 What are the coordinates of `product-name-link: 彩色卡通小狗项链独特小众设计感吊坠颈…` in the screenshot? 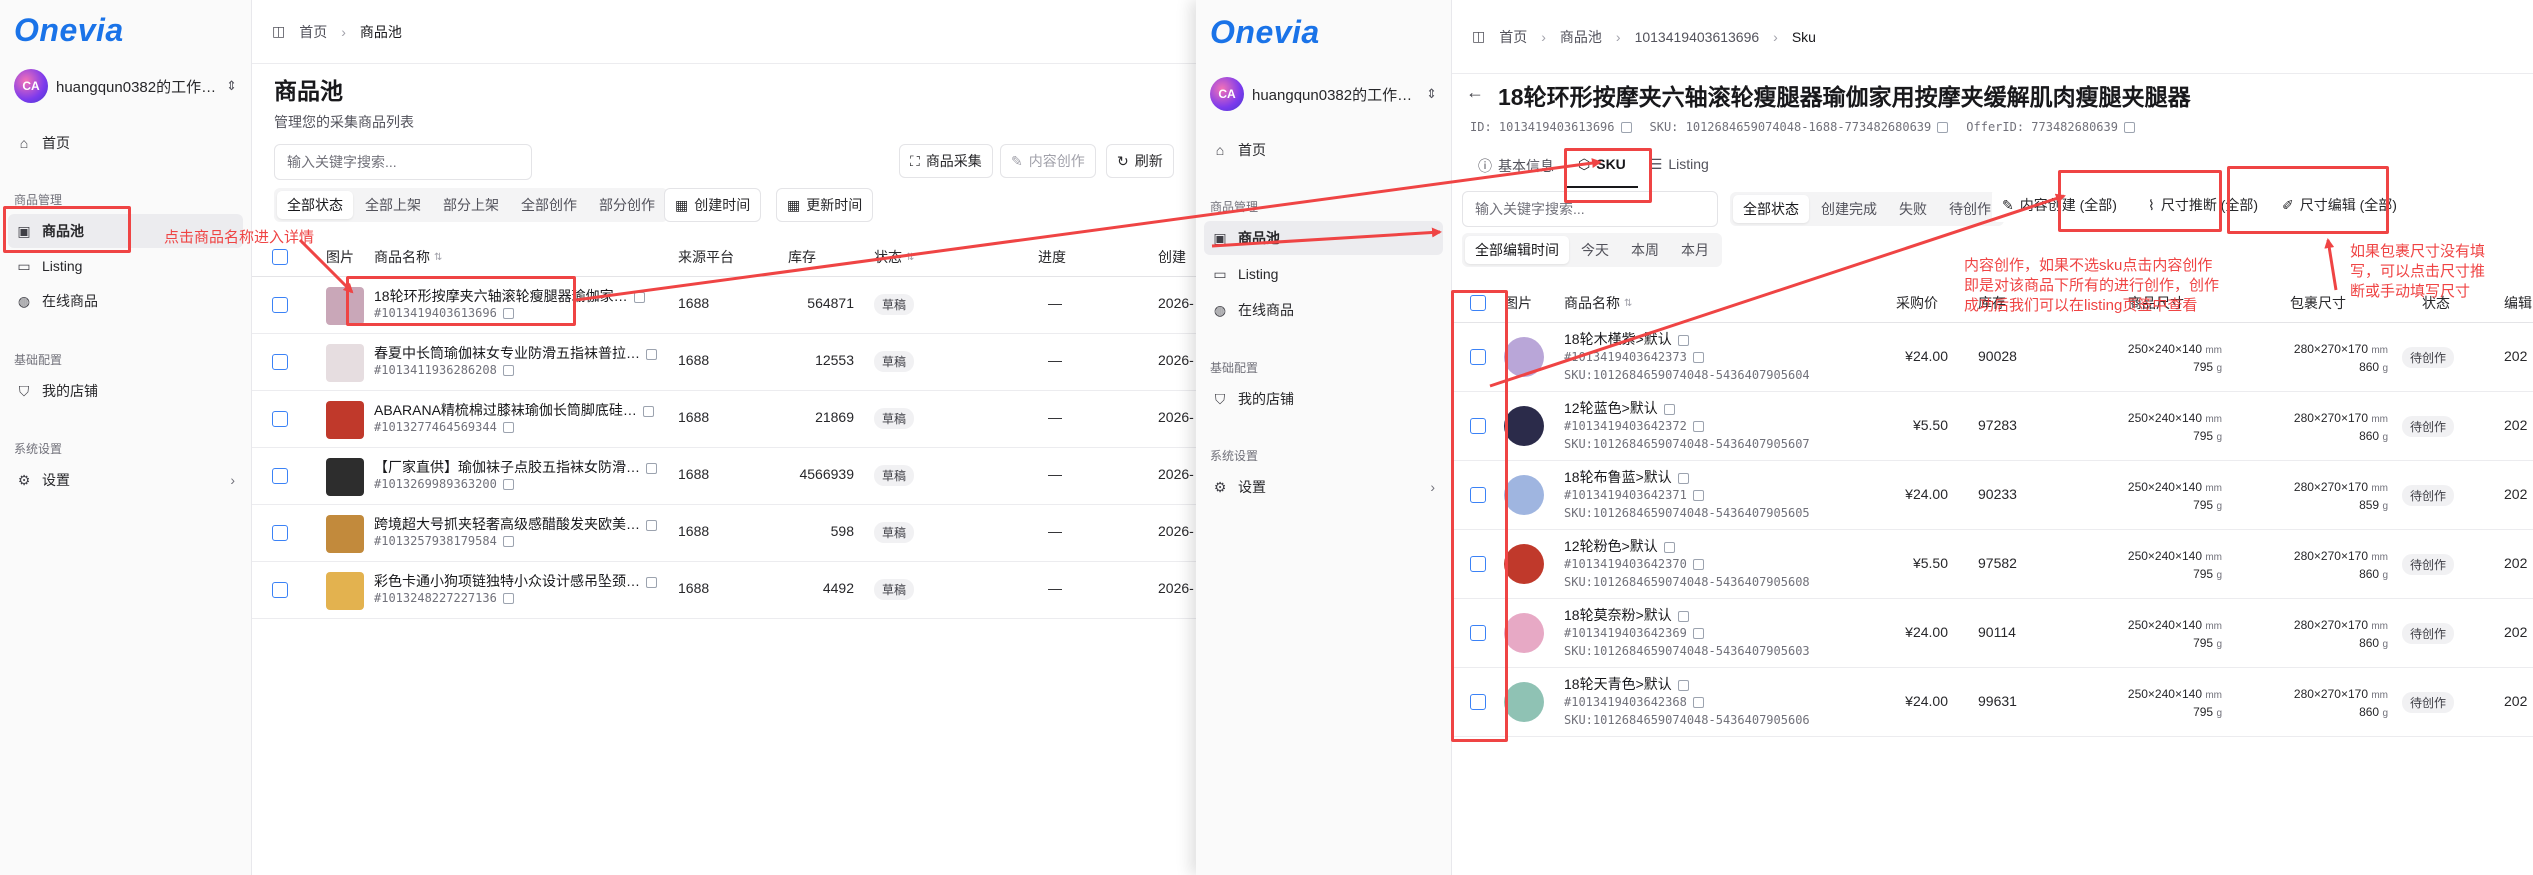 It's located at (518, 581).